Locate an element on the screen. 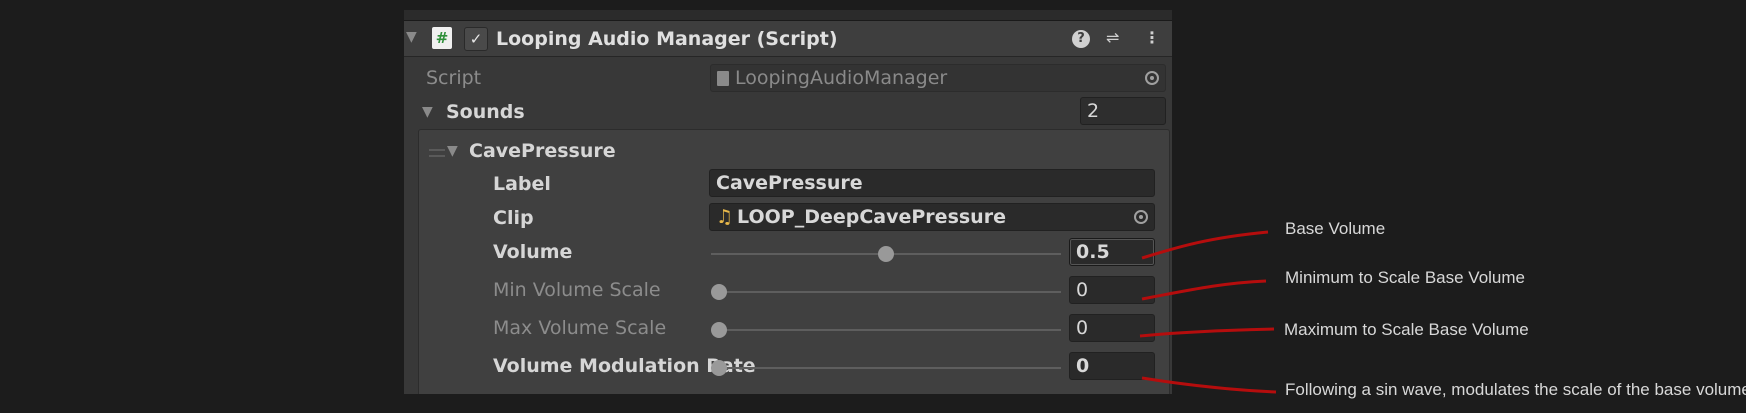 This screenshot has height=413, width=1746. help-icon: ? is located at coordinates (1081, 39).